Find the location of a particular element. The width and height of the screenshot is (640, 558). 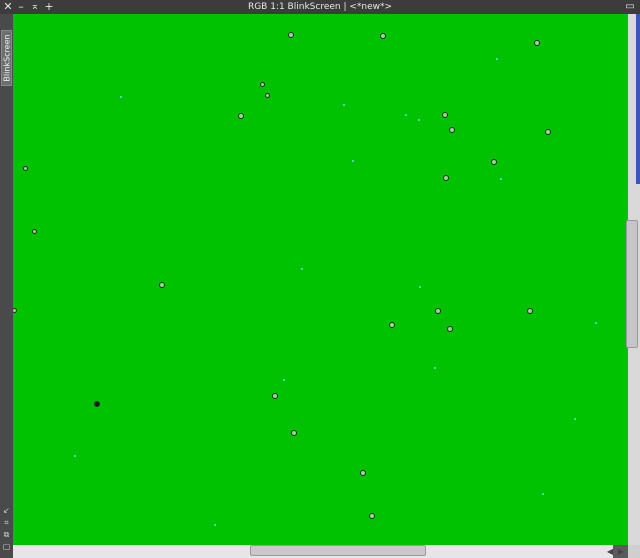

fit-icon: ⌗ is located at coordinates (6, 522).